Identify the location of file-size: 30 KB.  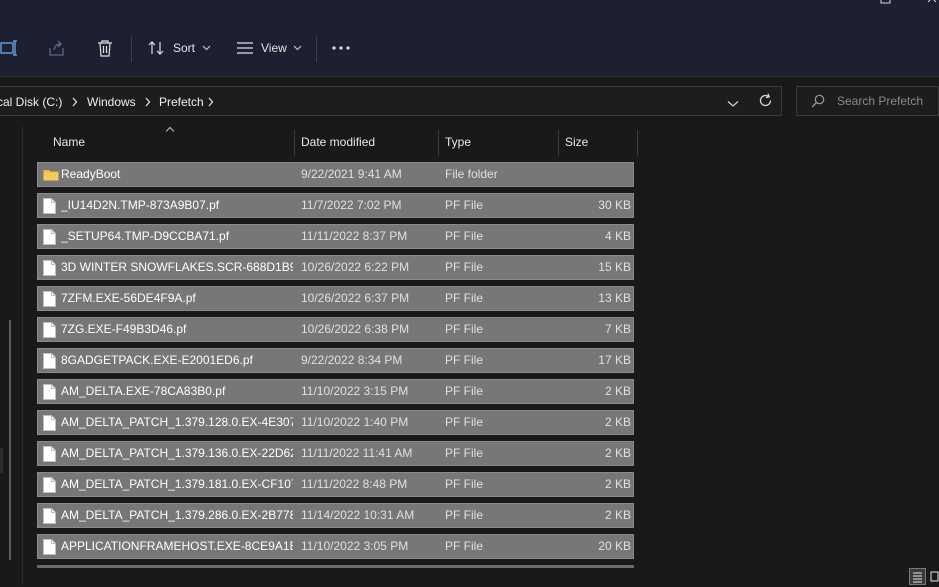
(614, 205).